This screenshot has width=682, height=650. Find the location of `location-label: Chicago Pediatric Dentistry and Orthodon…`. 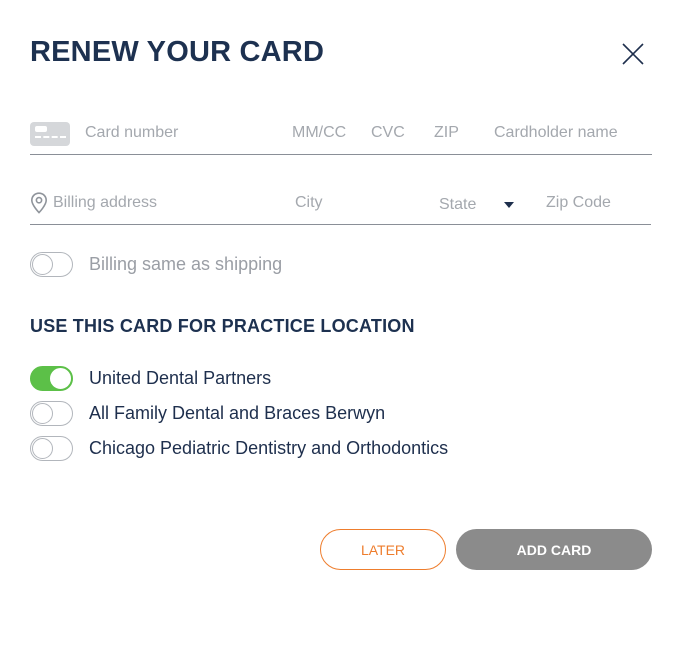

location-label: Chicago Pediatric Dentistry and Orthodon… is located at coordinates (269, 448).